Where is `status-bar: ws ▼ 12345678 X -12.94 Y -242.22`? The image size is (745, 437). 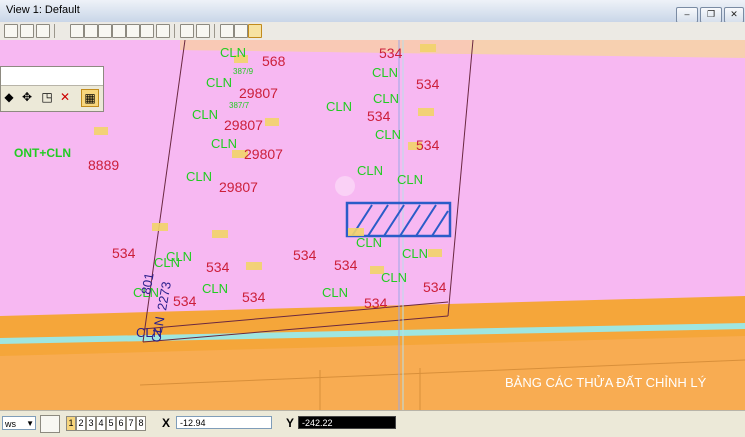 status-bar: ws ▼ 12345678 X -12.94 Y -242.22 is located at coordinates (372, 423).